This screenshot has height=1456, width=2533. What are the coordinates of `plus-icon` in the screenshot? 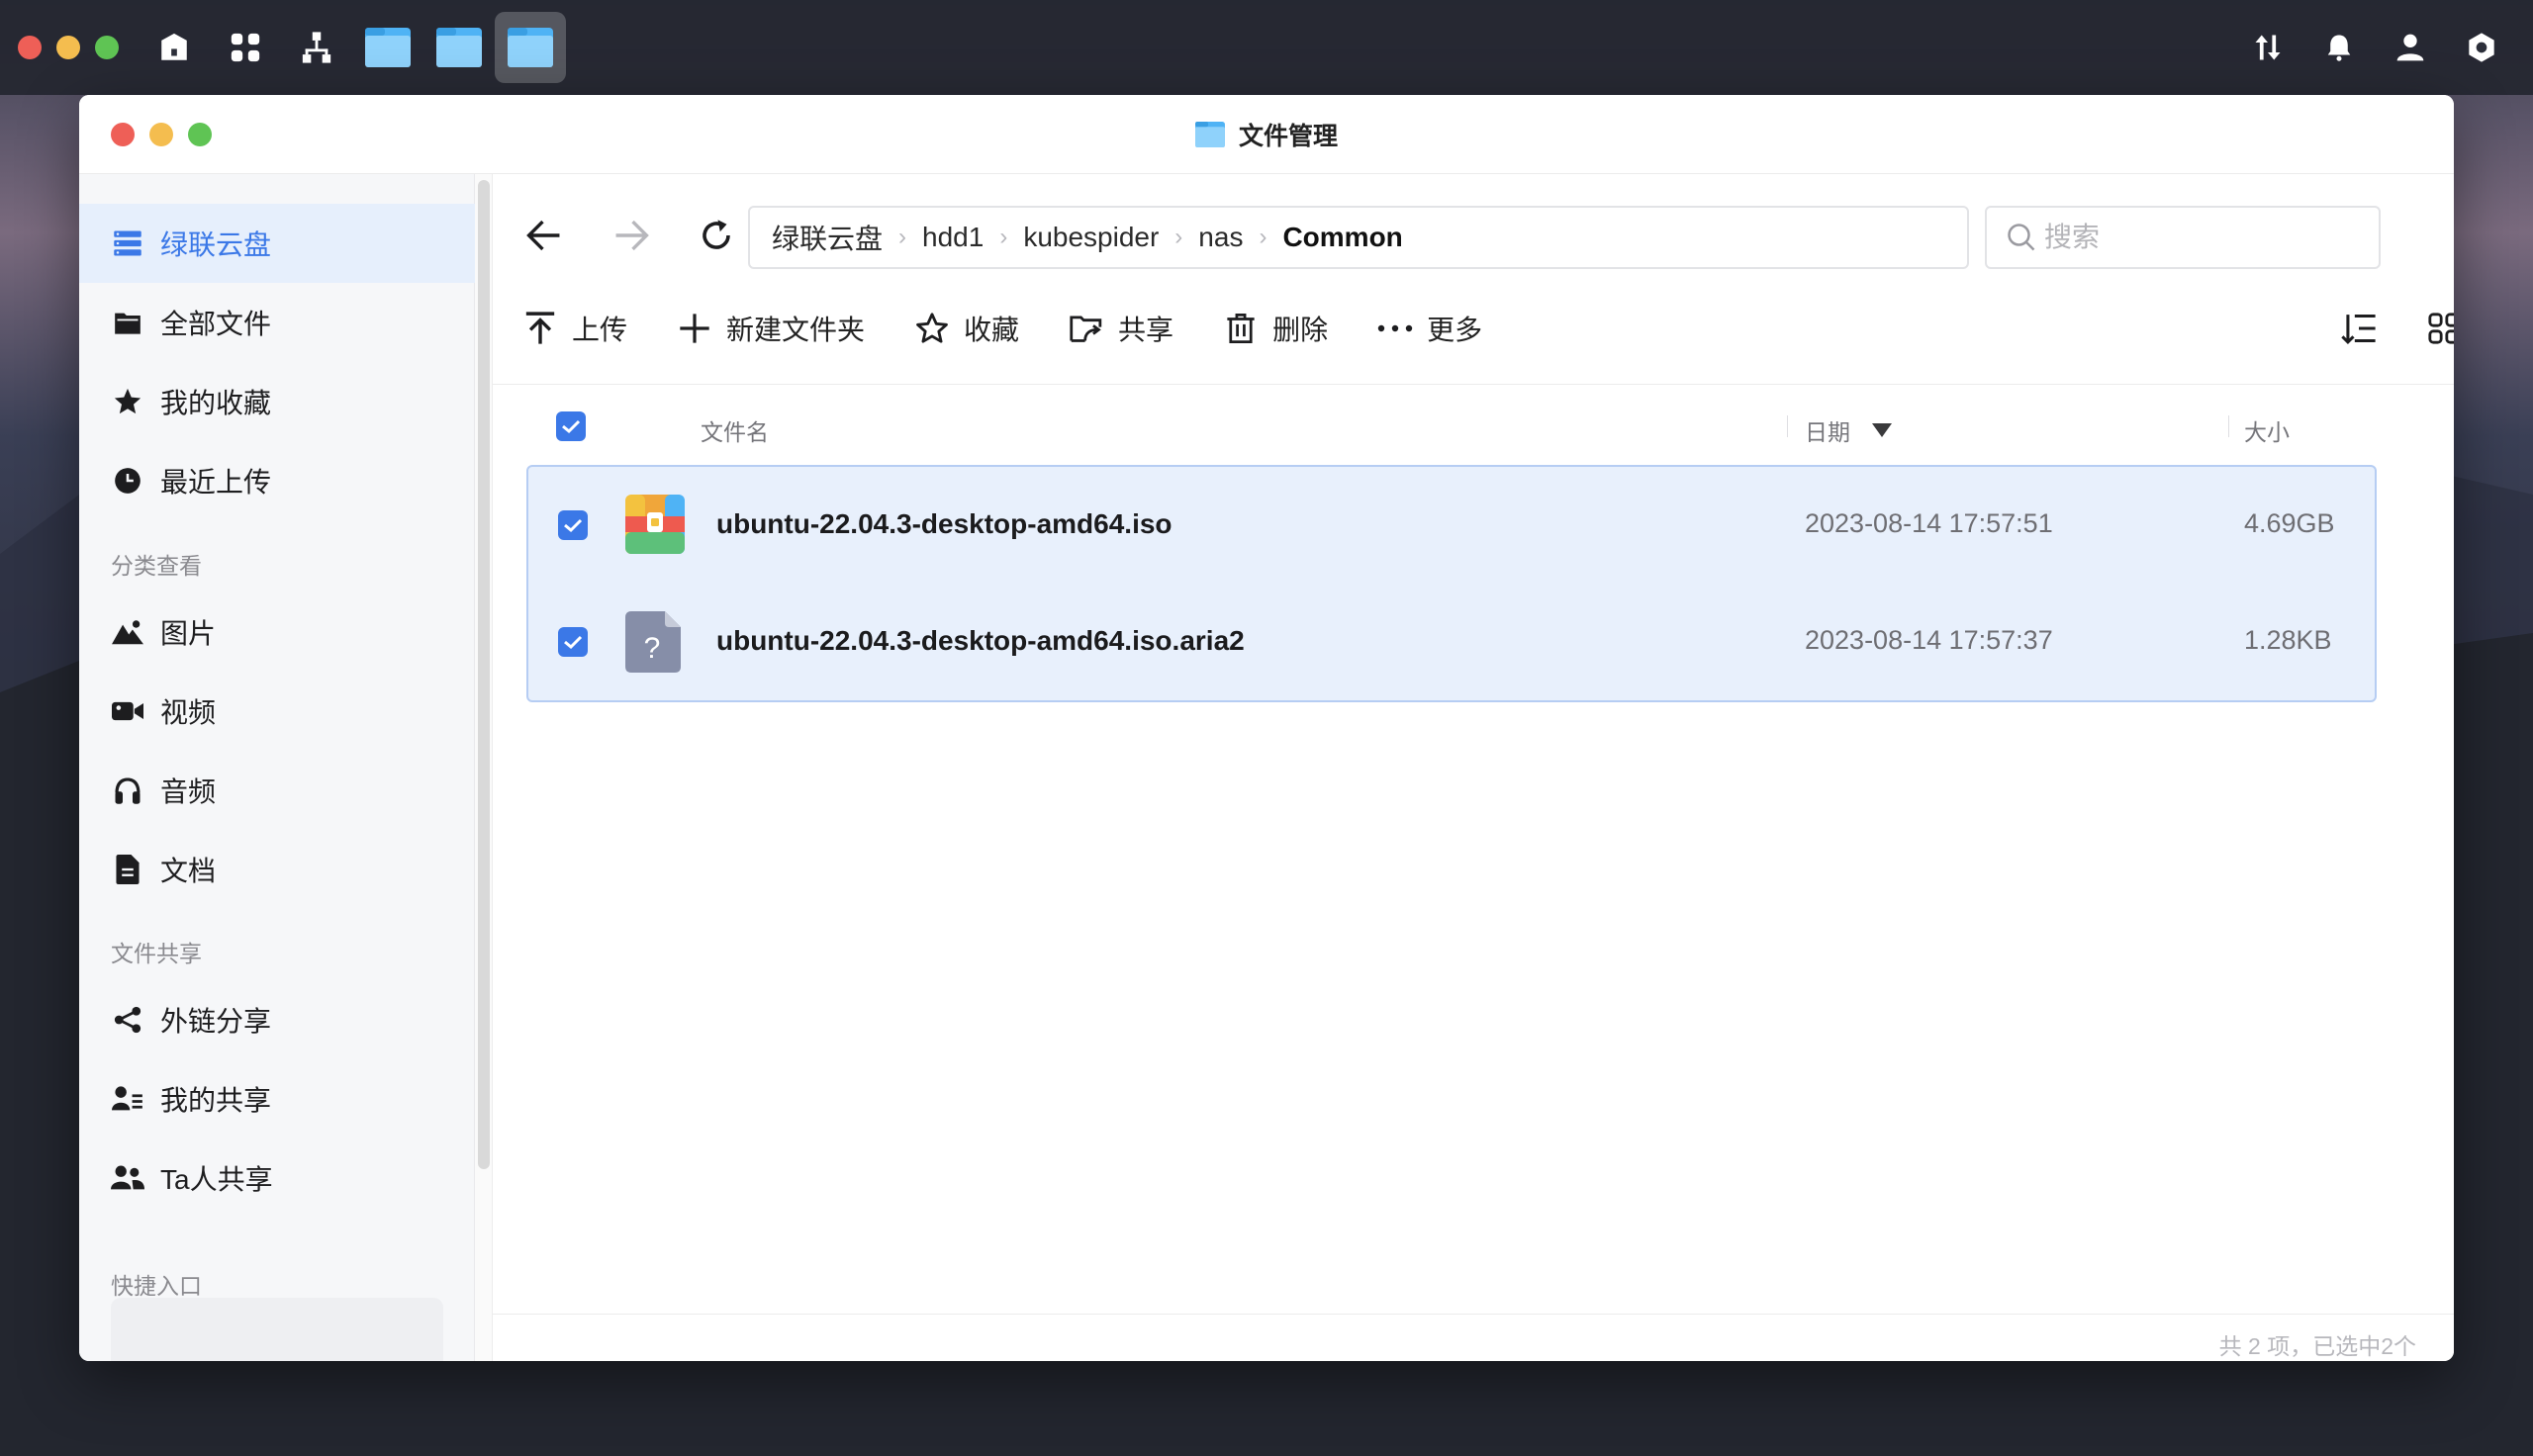 It's located at (695, 328).